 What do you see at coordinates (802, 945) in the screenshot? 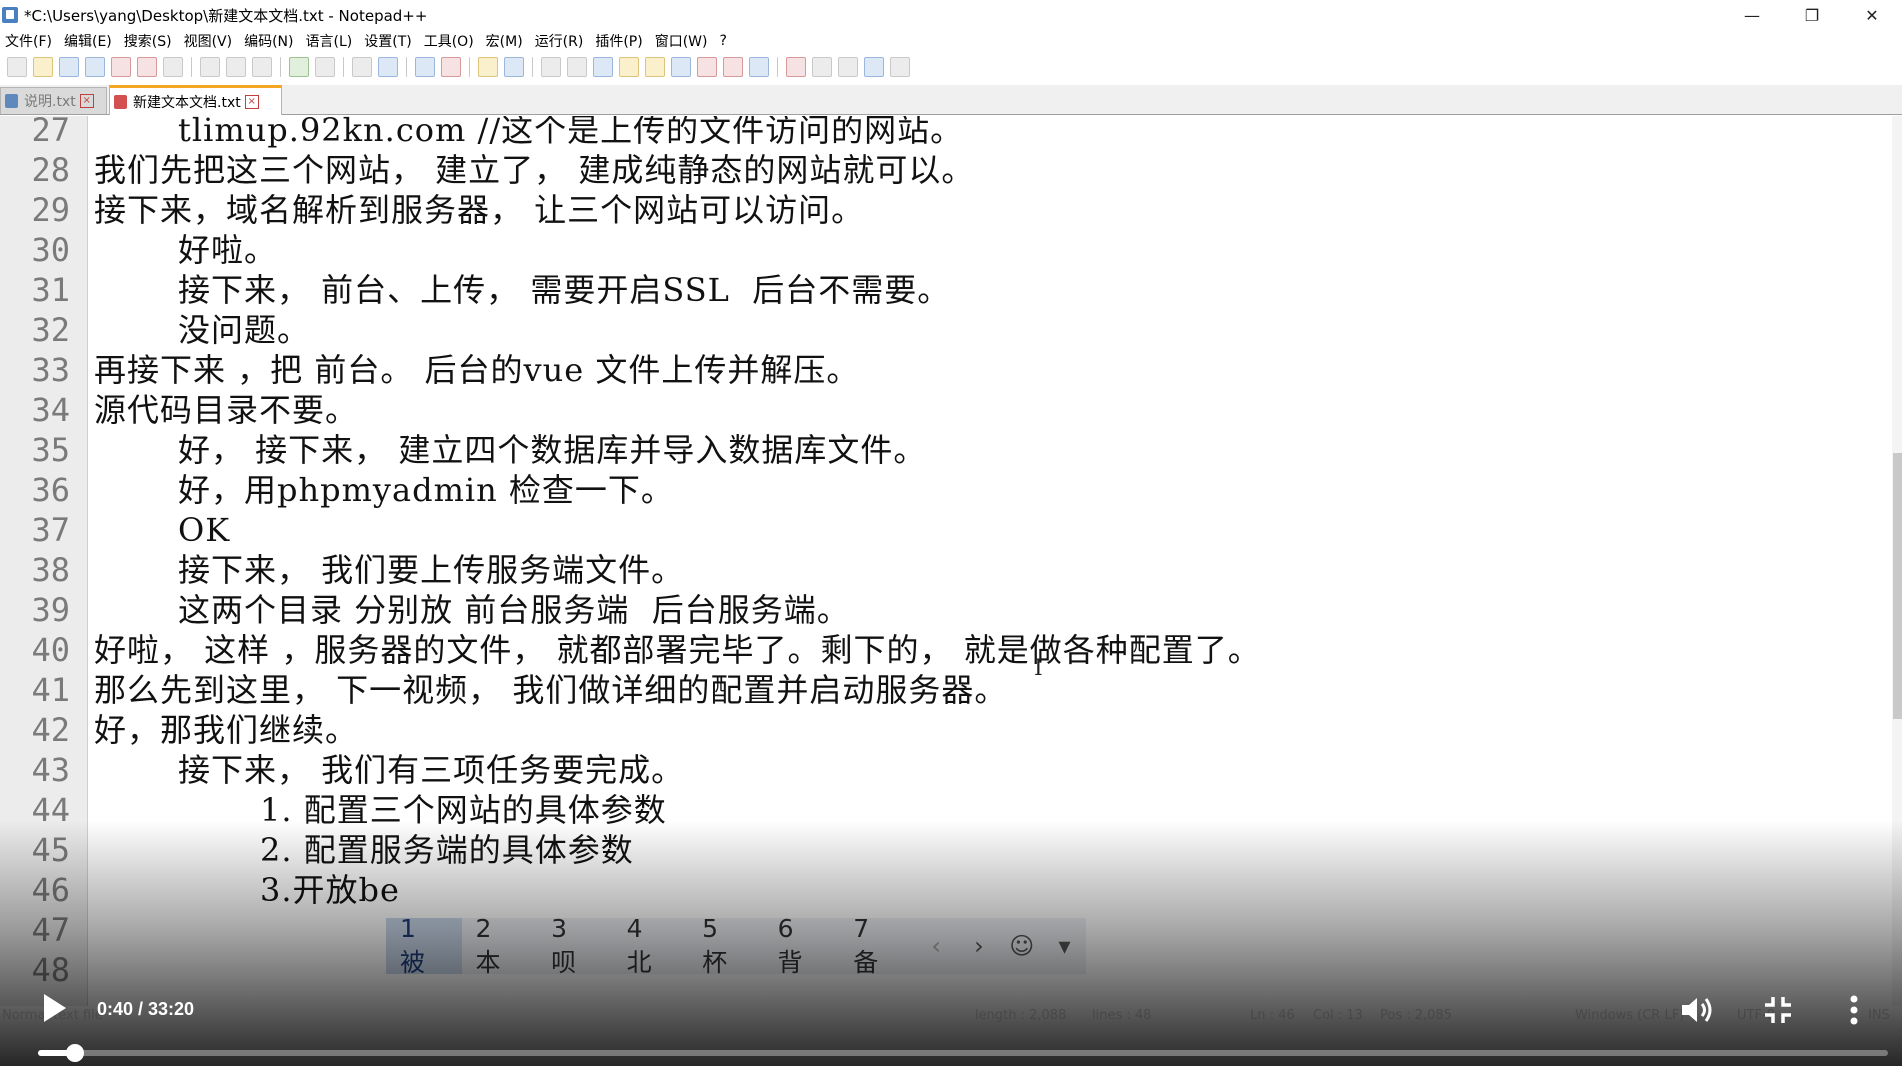
I see `ime-candidate: 6 背` at bounding box center [802, 945].